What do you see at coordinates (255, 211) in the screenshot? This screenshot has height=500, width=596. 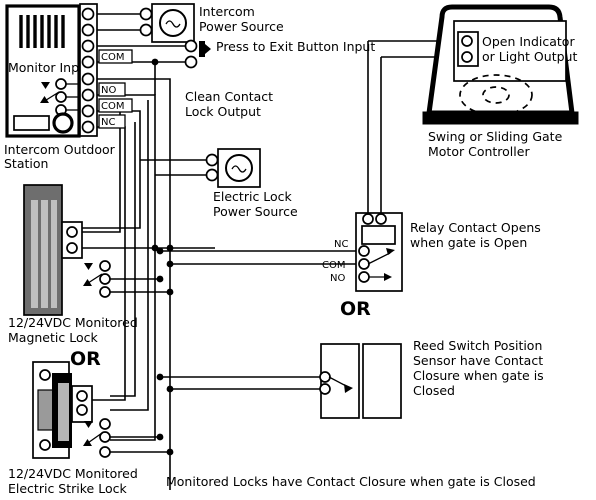 I see `elps-label-line2: Power Source` at bounding box center [255, 211].